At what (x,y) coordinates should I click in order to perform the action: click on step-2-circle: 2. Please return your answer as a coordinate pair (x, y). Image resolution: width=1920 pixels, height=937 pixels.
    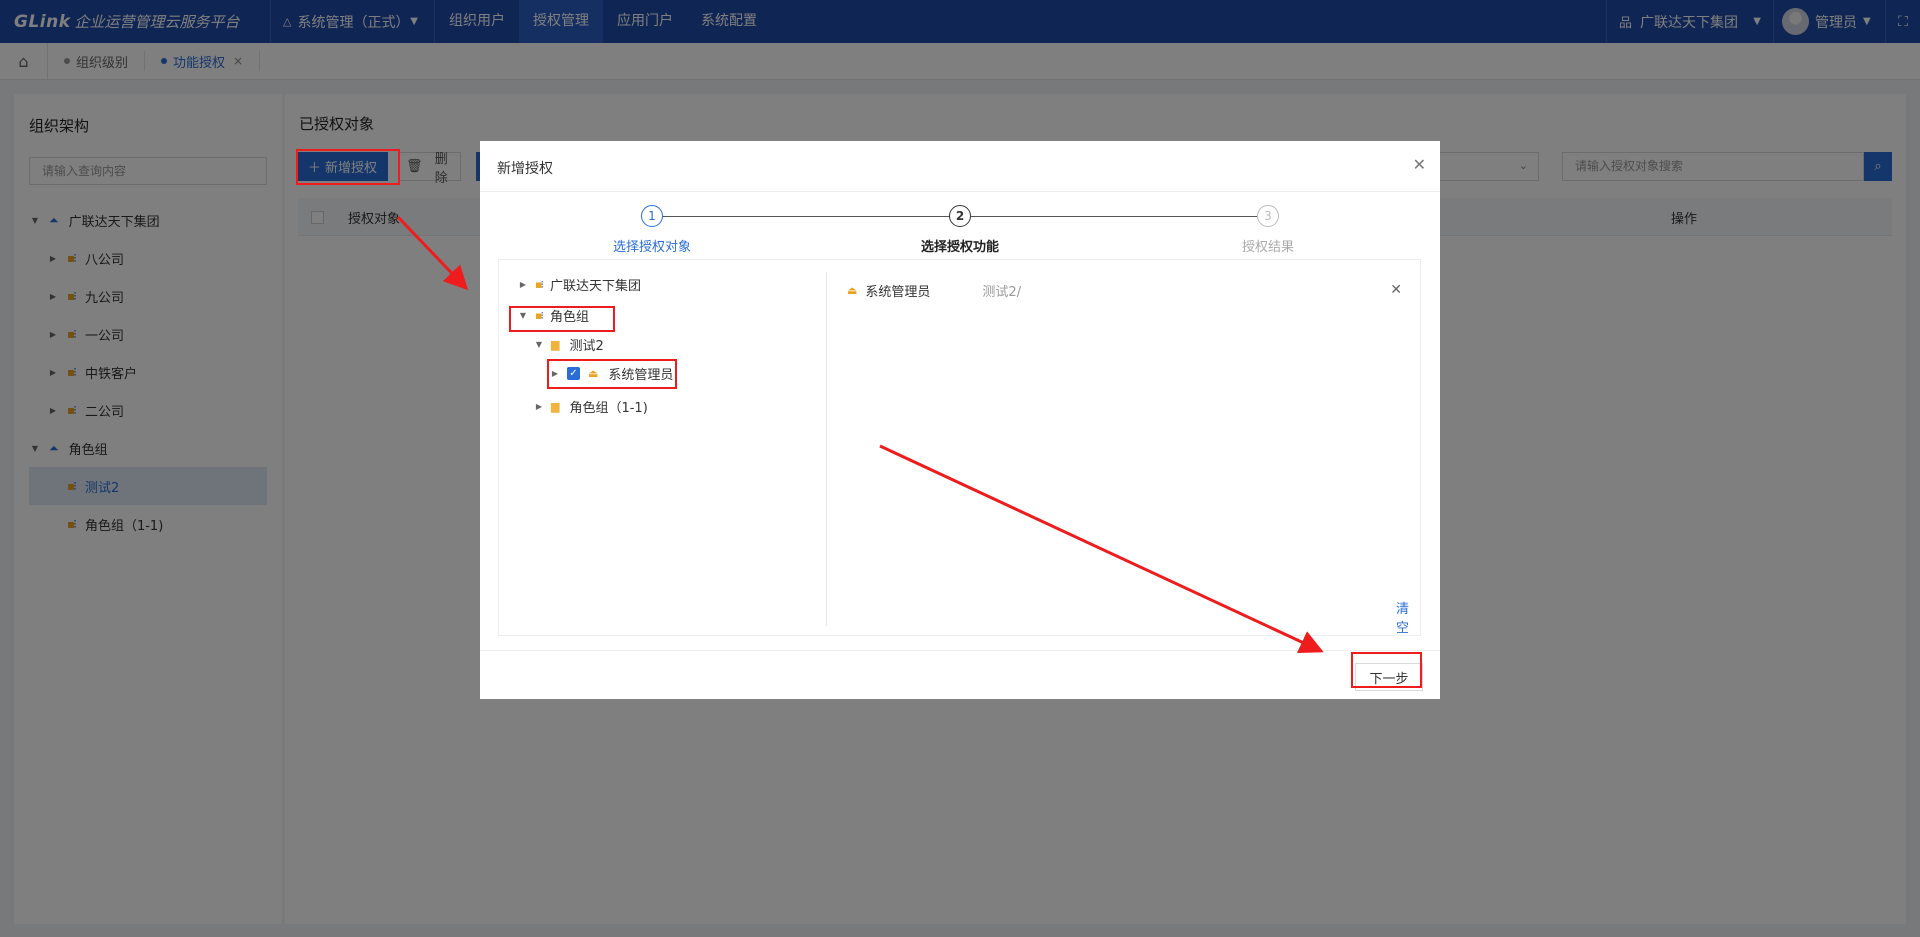
    Looking at the image, I should click on (960, 216).